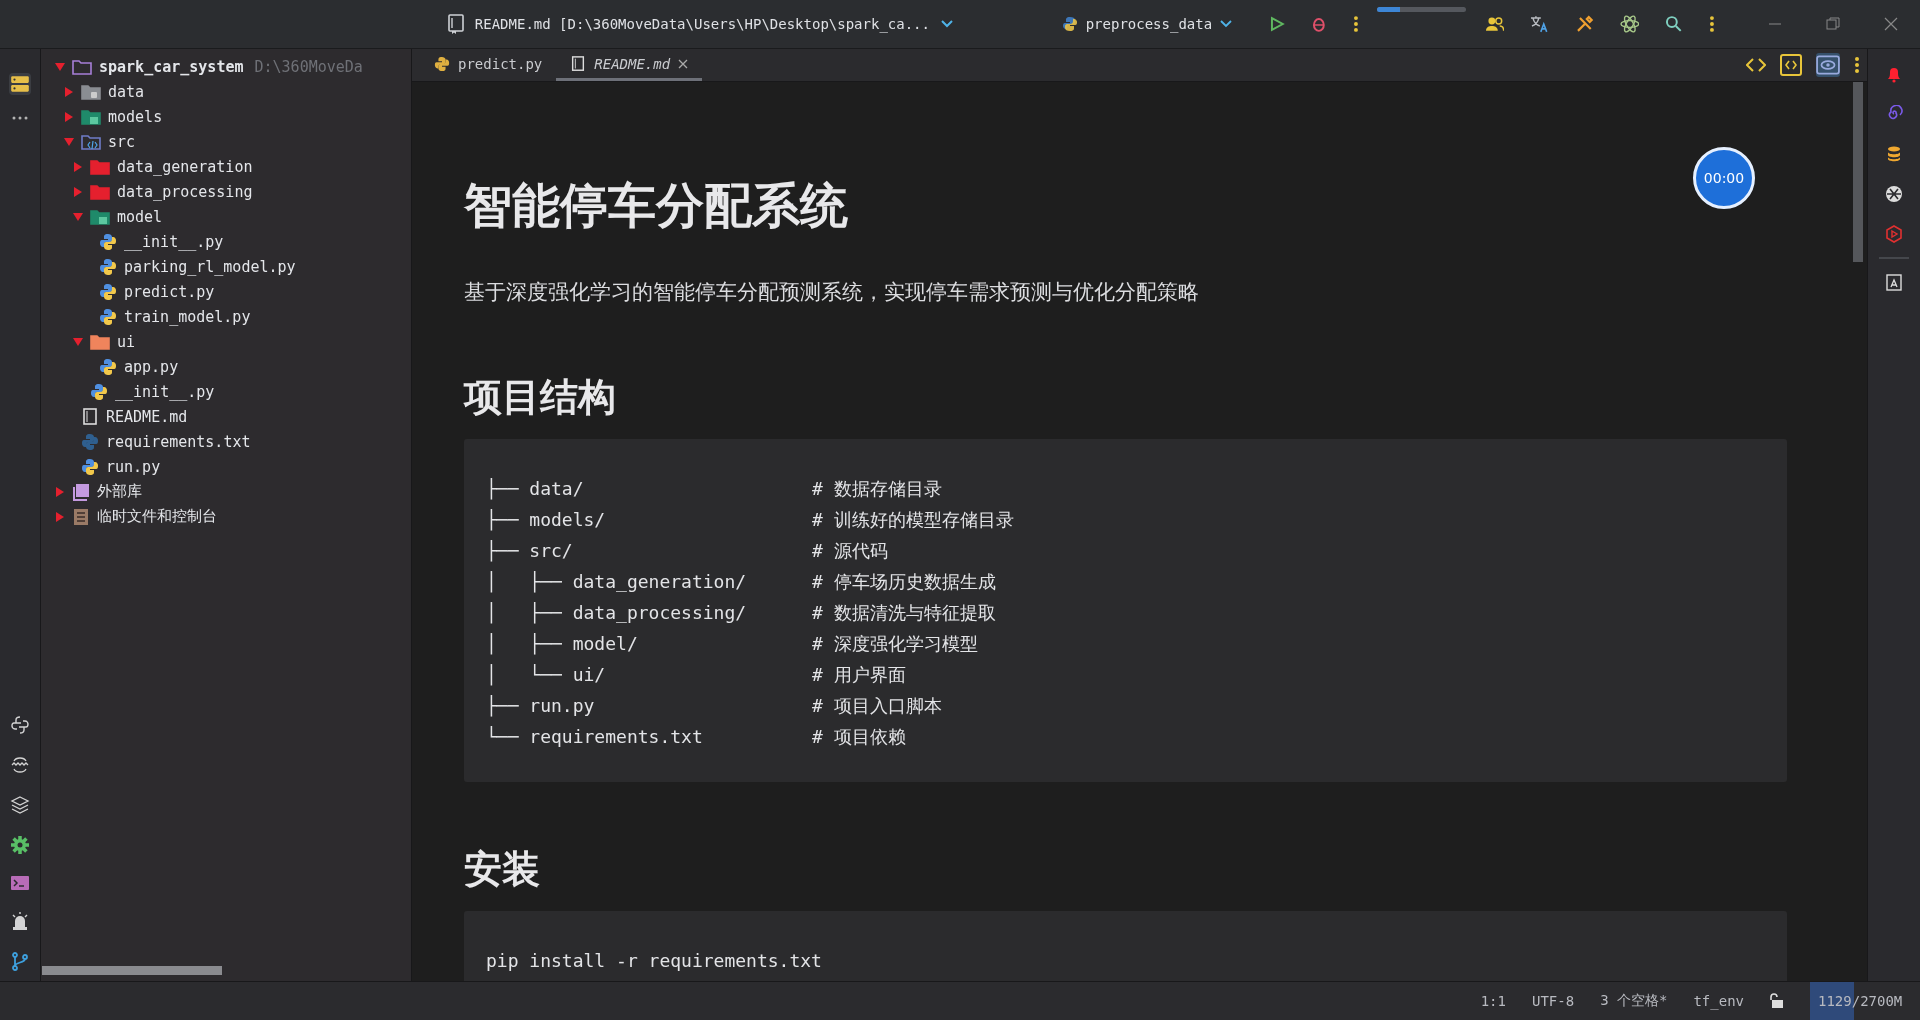 This screenshot has width=1920, height=1020. What do you see at coordinates (81, 516) in the screenshot?
I see `list-icon` at bounding box center [81, 516].